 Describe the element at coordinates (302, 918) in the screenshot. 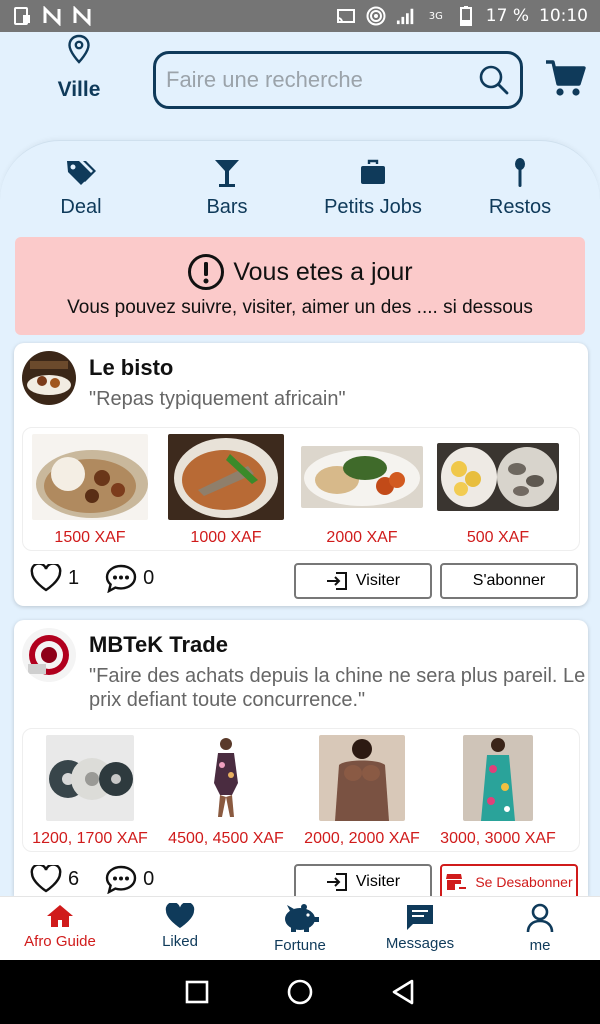

I see `piggy-bank-icon` at that location.